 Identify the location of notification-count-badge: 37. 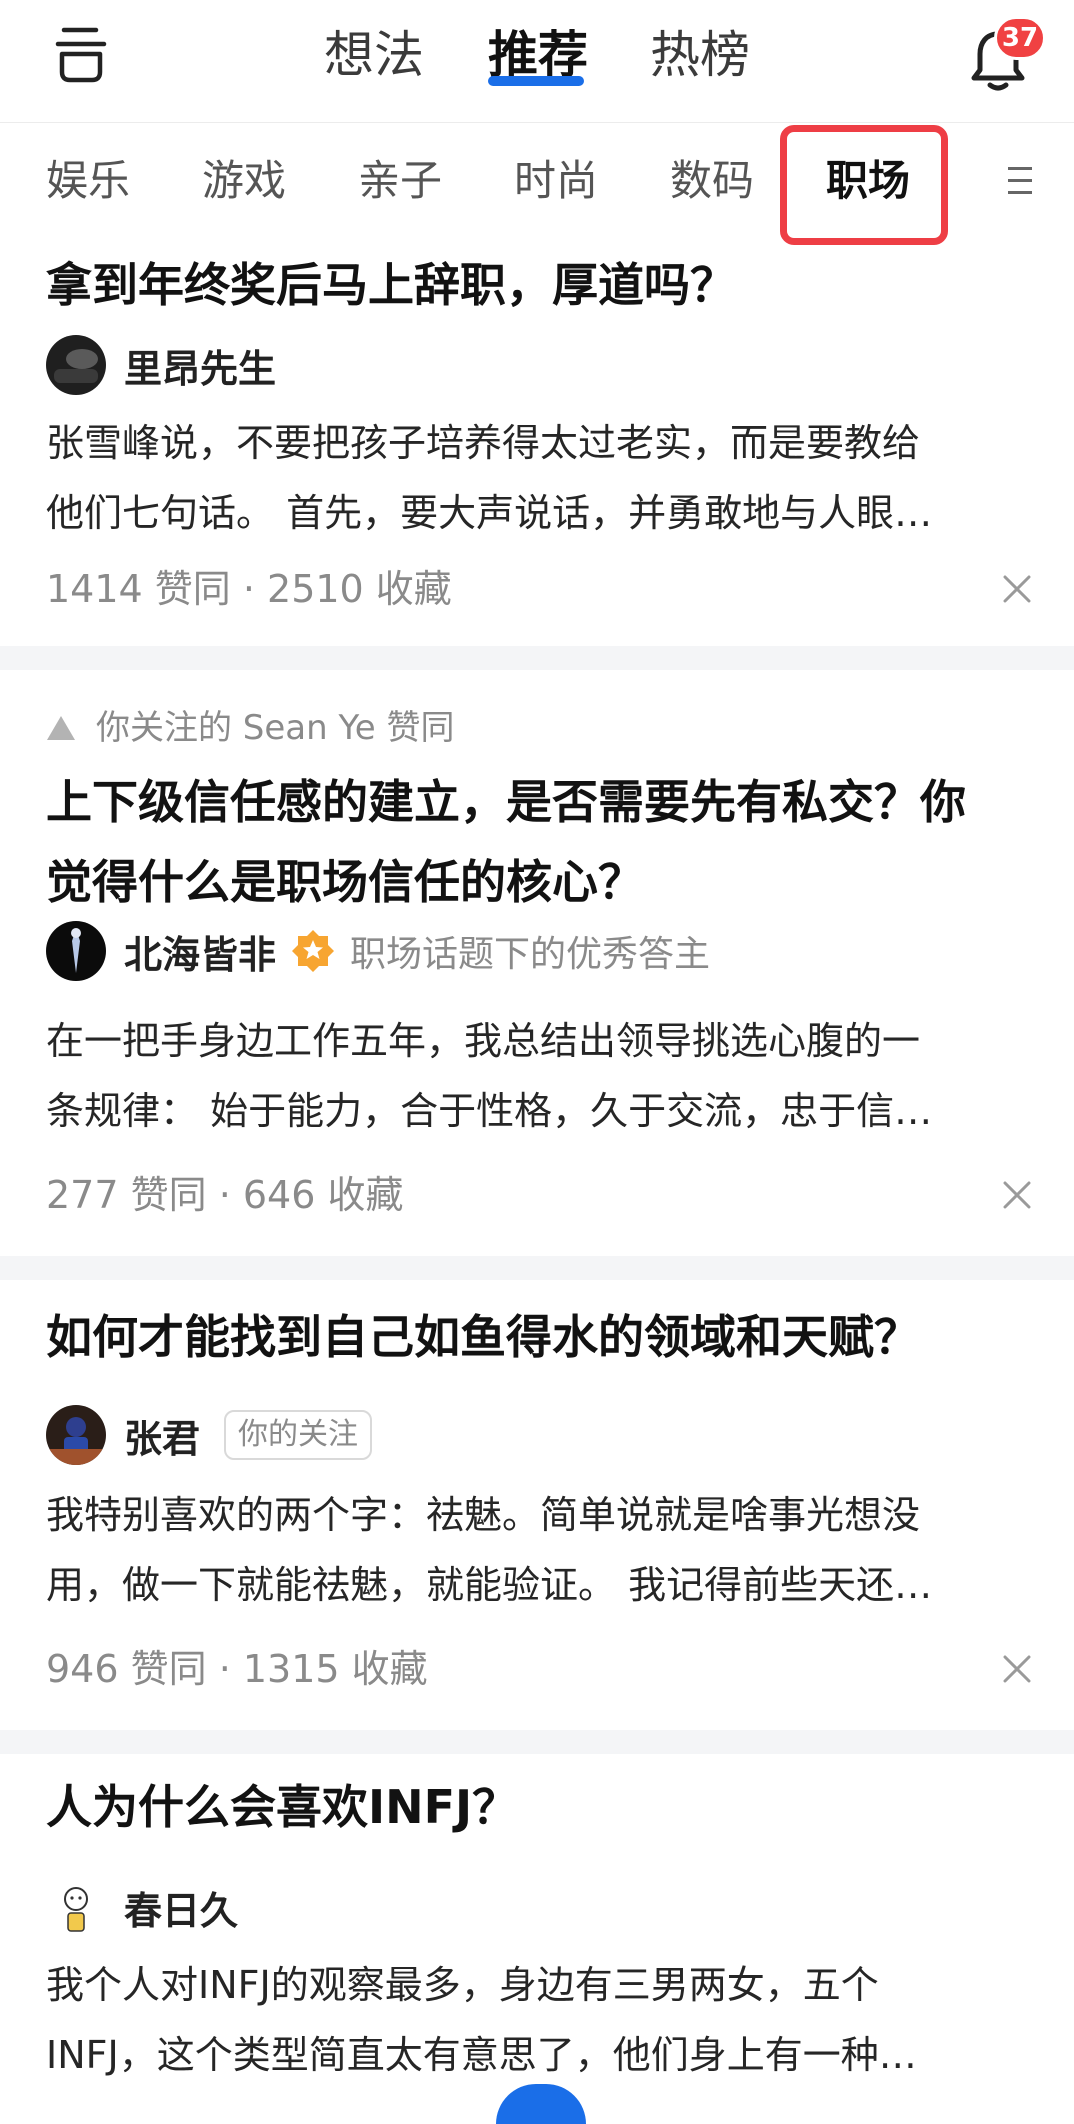
(1020, 38).